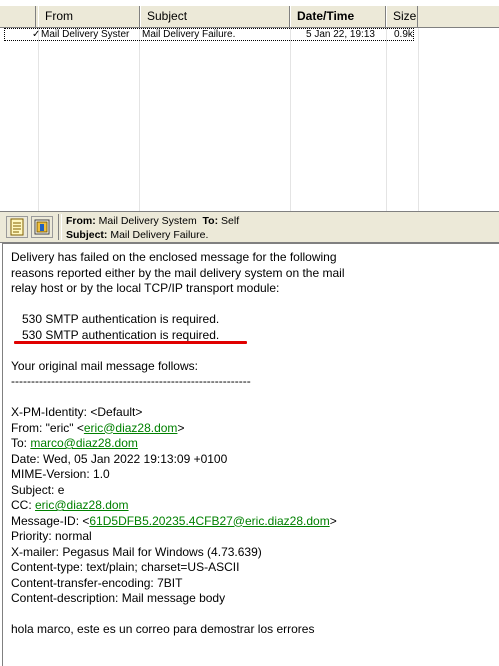 This screenshot has height=666, width=499. Describe the element at coordinates (60, 227) in the screenshot. I see `header-bar-divider` at that location.